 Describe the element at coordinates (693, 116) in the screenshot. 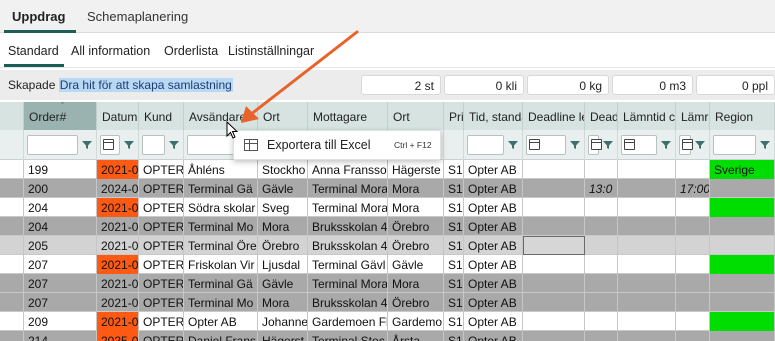

I see `column-header-lamr: Lämr` at that location.